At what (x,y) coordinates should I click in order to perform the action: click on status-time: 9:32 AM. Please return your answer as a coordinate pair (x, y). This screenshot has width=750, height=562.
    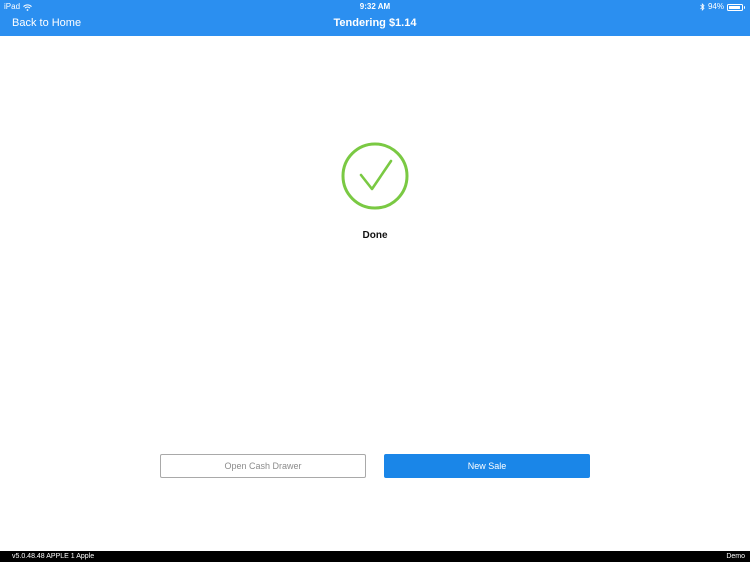
    Looking at the image, I should click on (375, 6).